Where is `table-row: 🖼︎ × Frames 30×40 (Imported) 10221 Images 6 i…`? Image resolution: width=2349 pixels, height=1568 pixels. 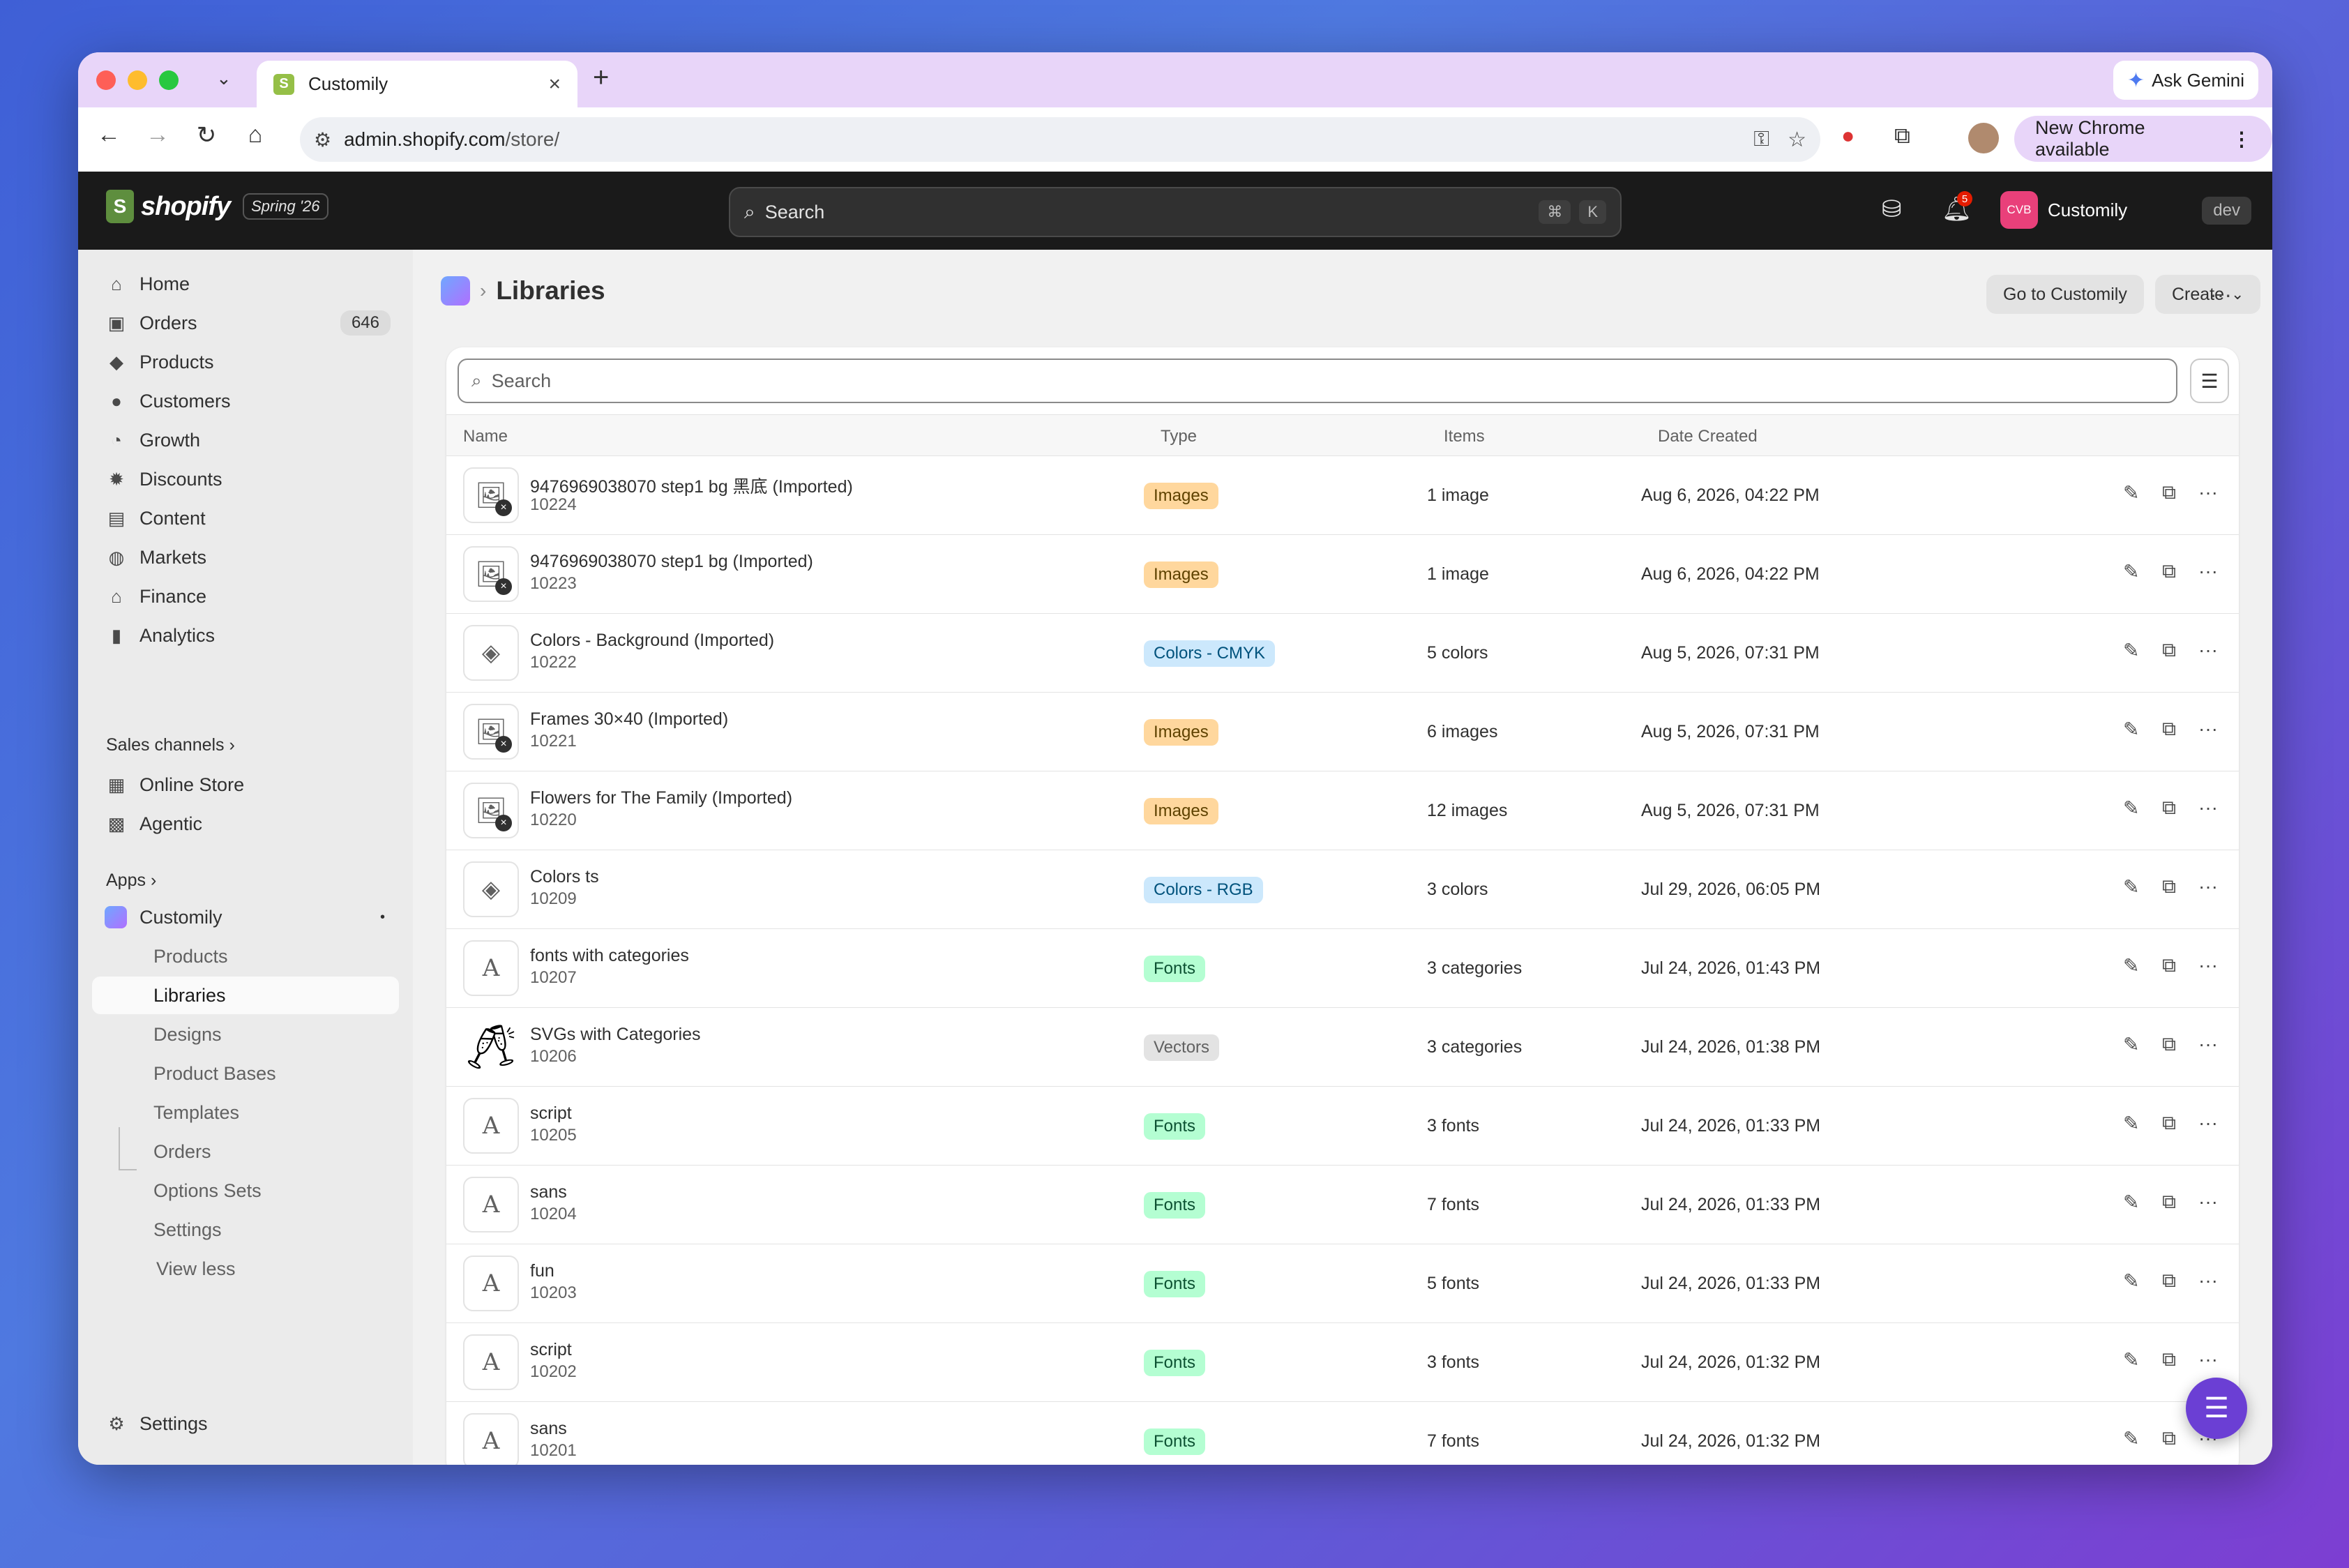
table-row: 🖼︎ × Frames 30×40 (Imported) 10221 Images 6 i… is located at coordinates (1343, 732).